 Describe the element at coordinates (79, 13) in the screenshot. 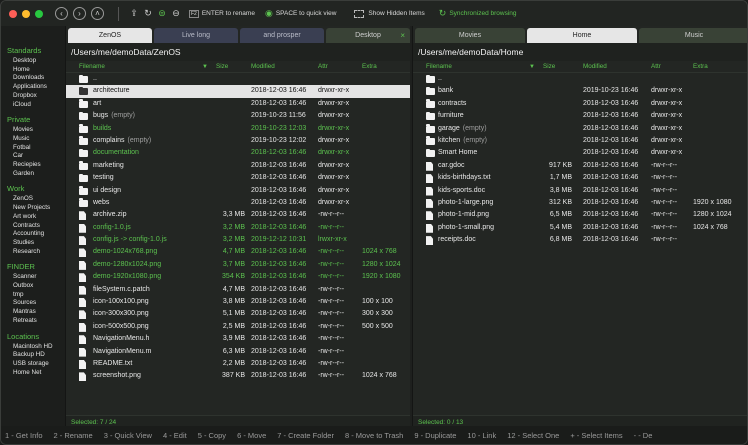

I see `forward-button: ›` at that location.